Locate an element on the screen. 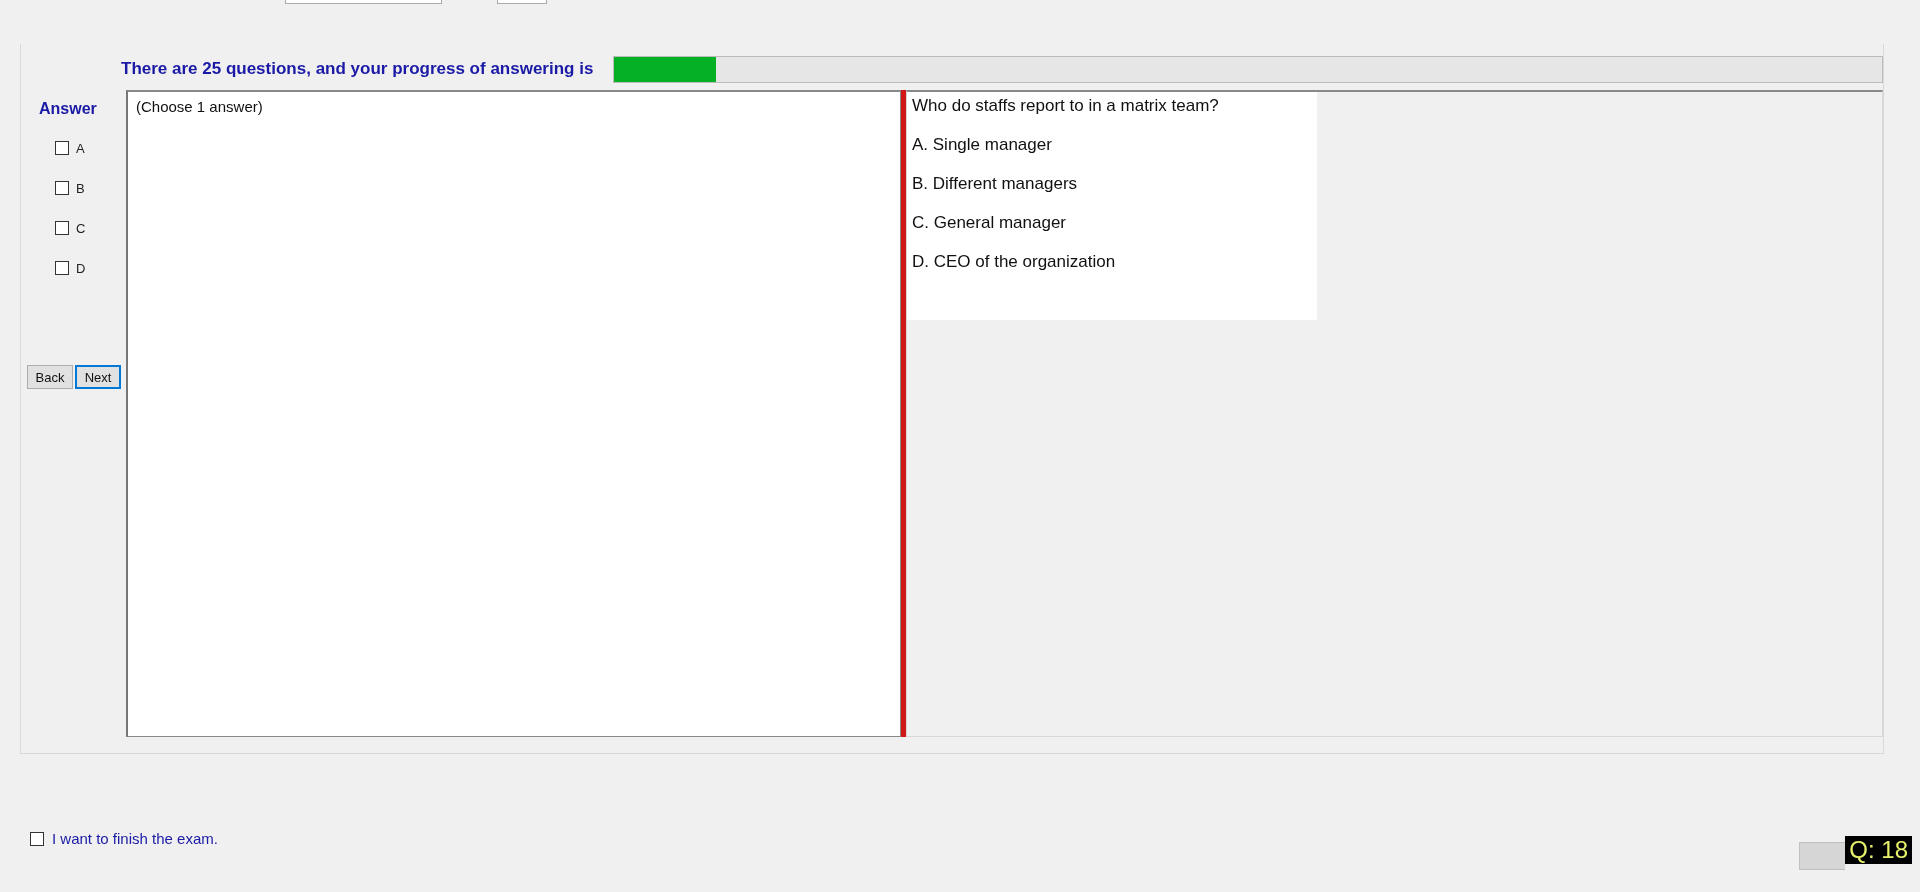 Image resolution: width=1920 pixels, height=892 pixels. answer-title: Answer is located at coordinates (68, 109).